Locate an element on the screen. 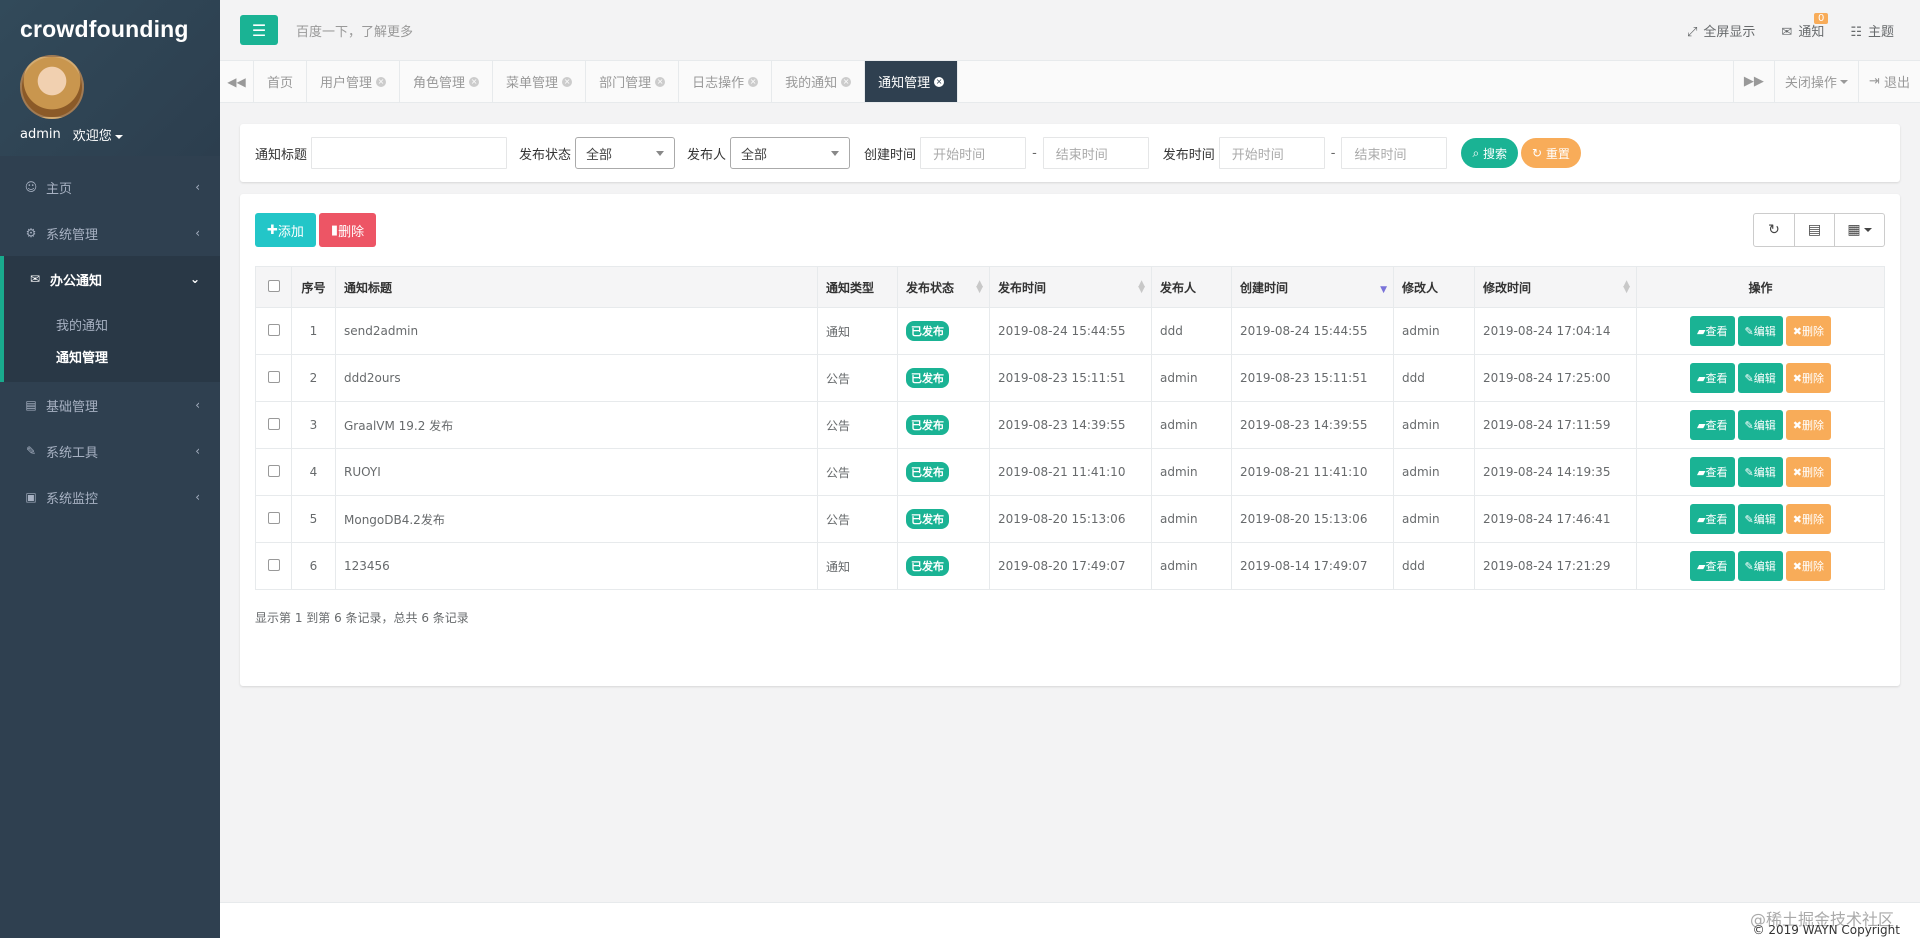 The width and height of the screenshot is (1920, 938). publish-end-input: 结束时间 is located at coordinates (1394, 153).